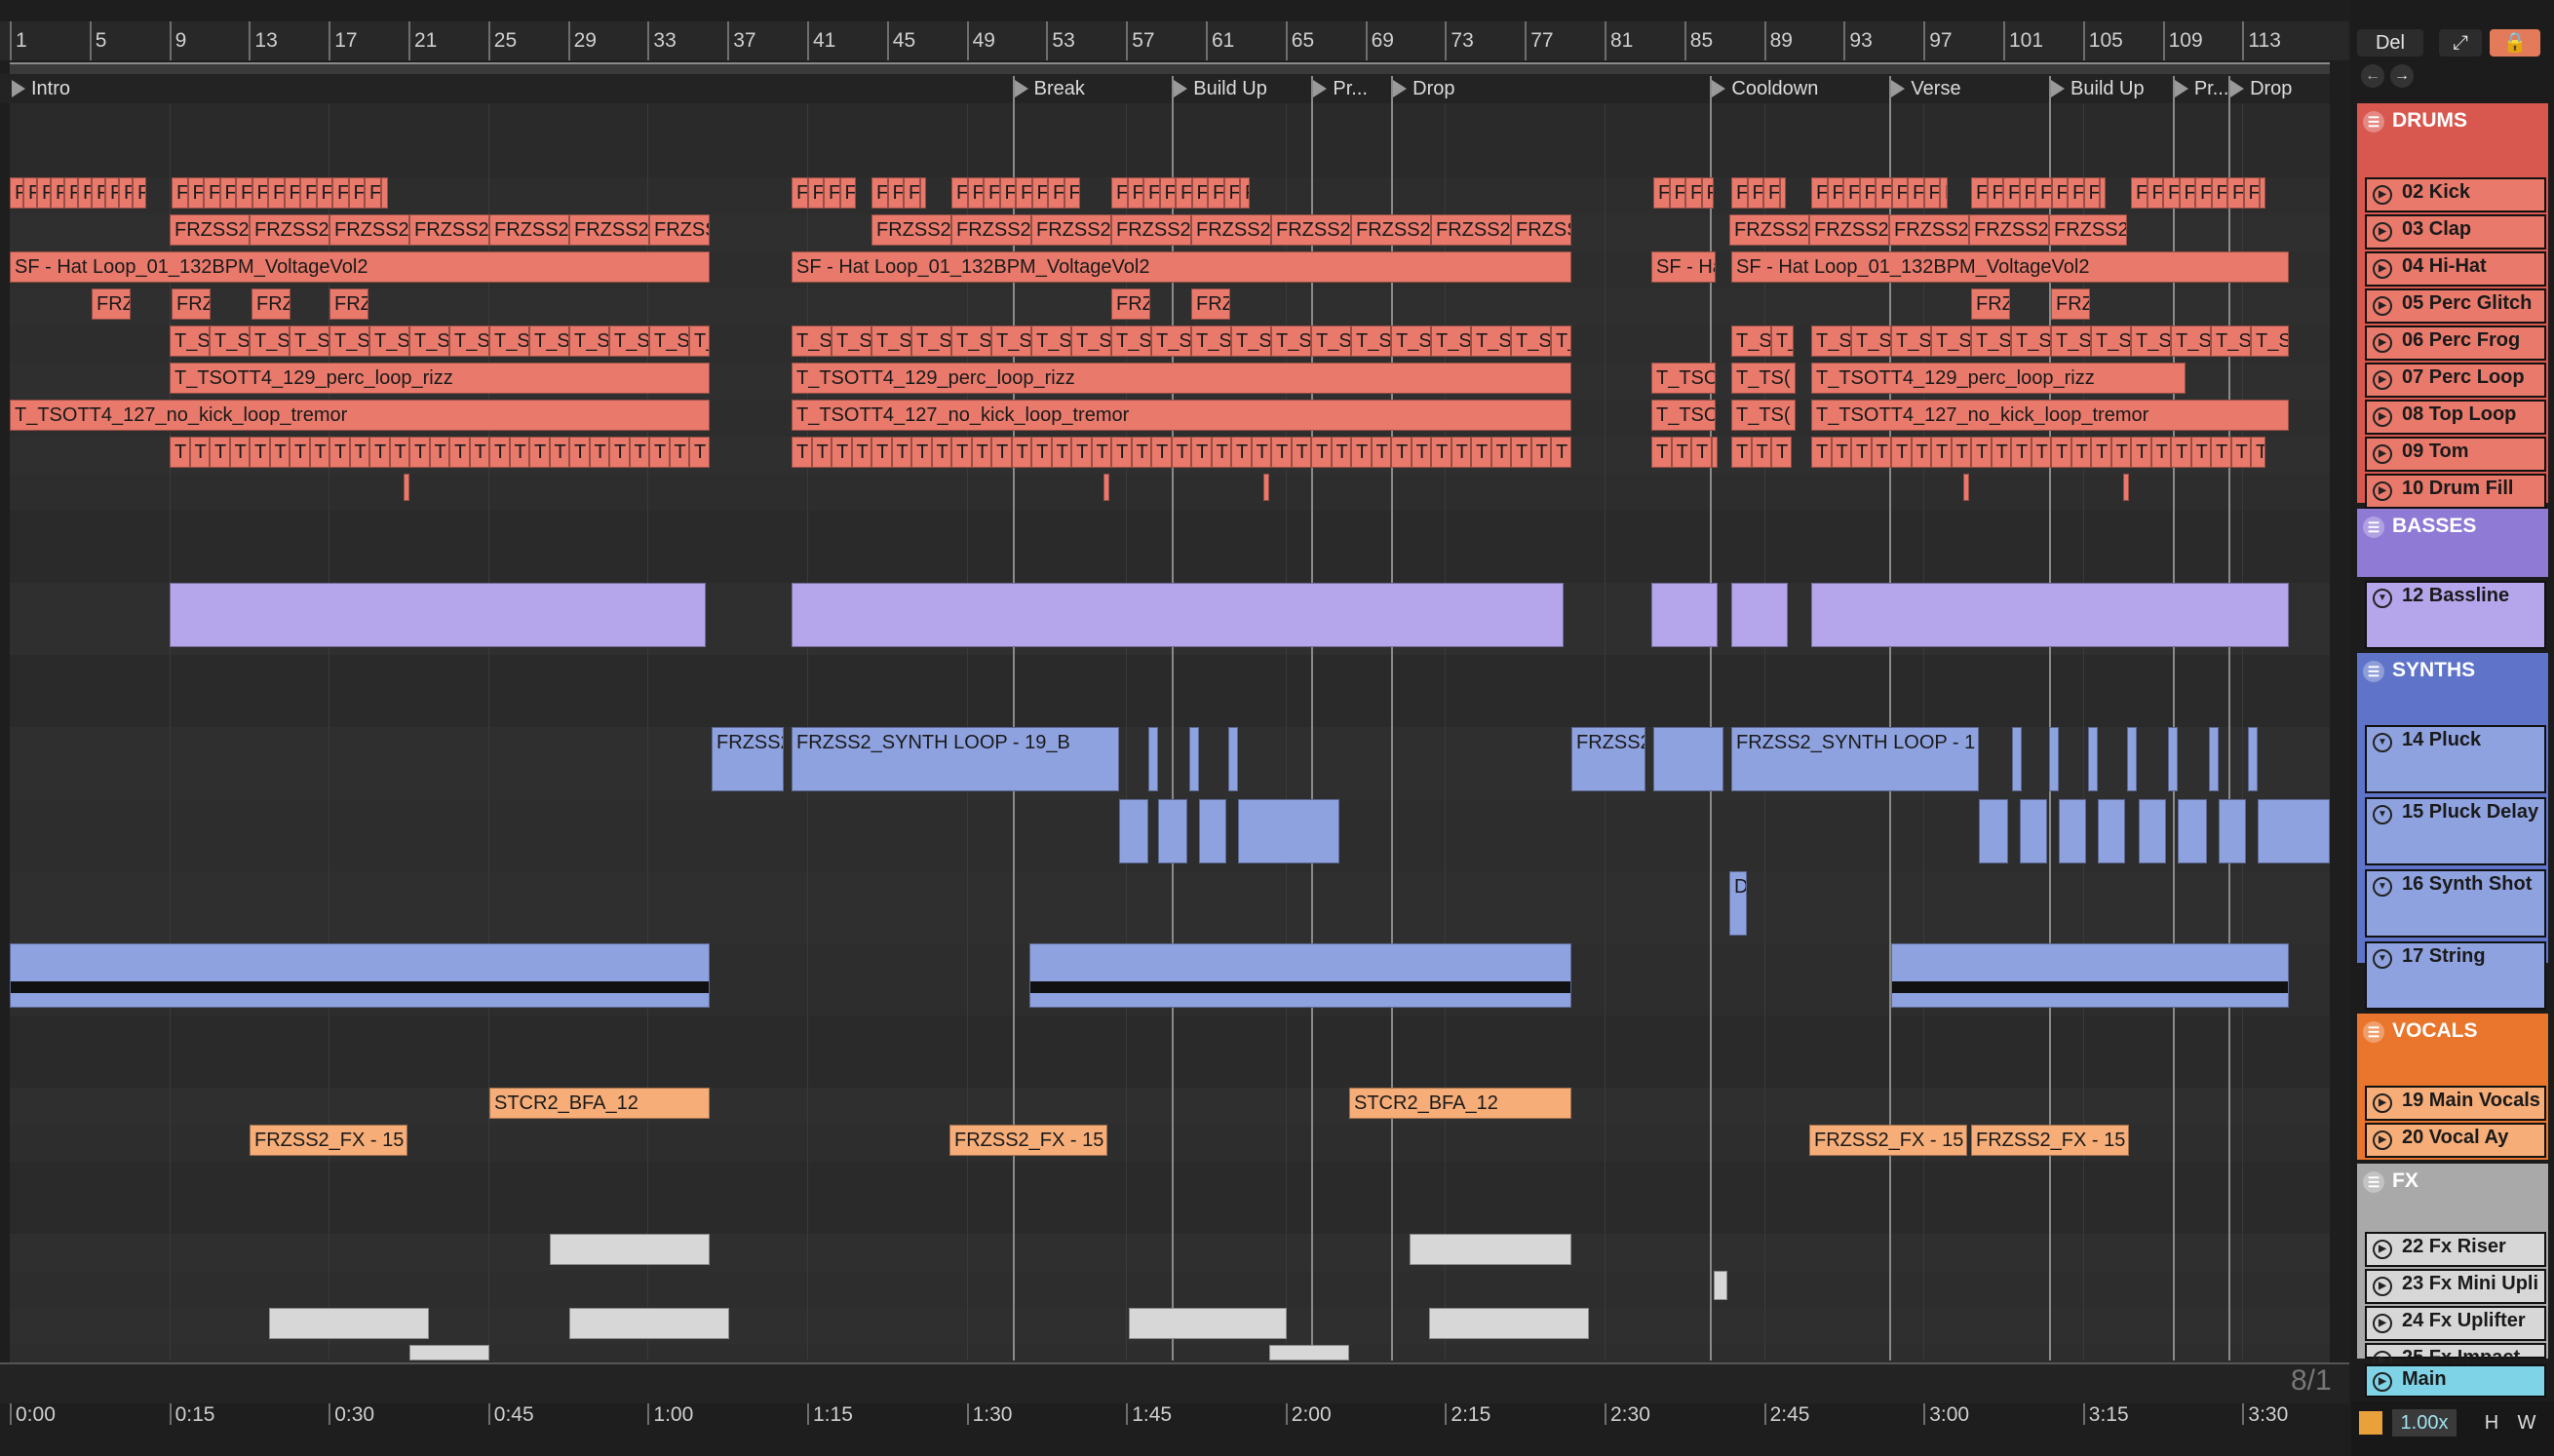 Image resolution: width=2554 pixels, height=1456 pixels. Describe the element at coordinates (1178, 615) in the screenshot. I see `bassline-clip` at that location.